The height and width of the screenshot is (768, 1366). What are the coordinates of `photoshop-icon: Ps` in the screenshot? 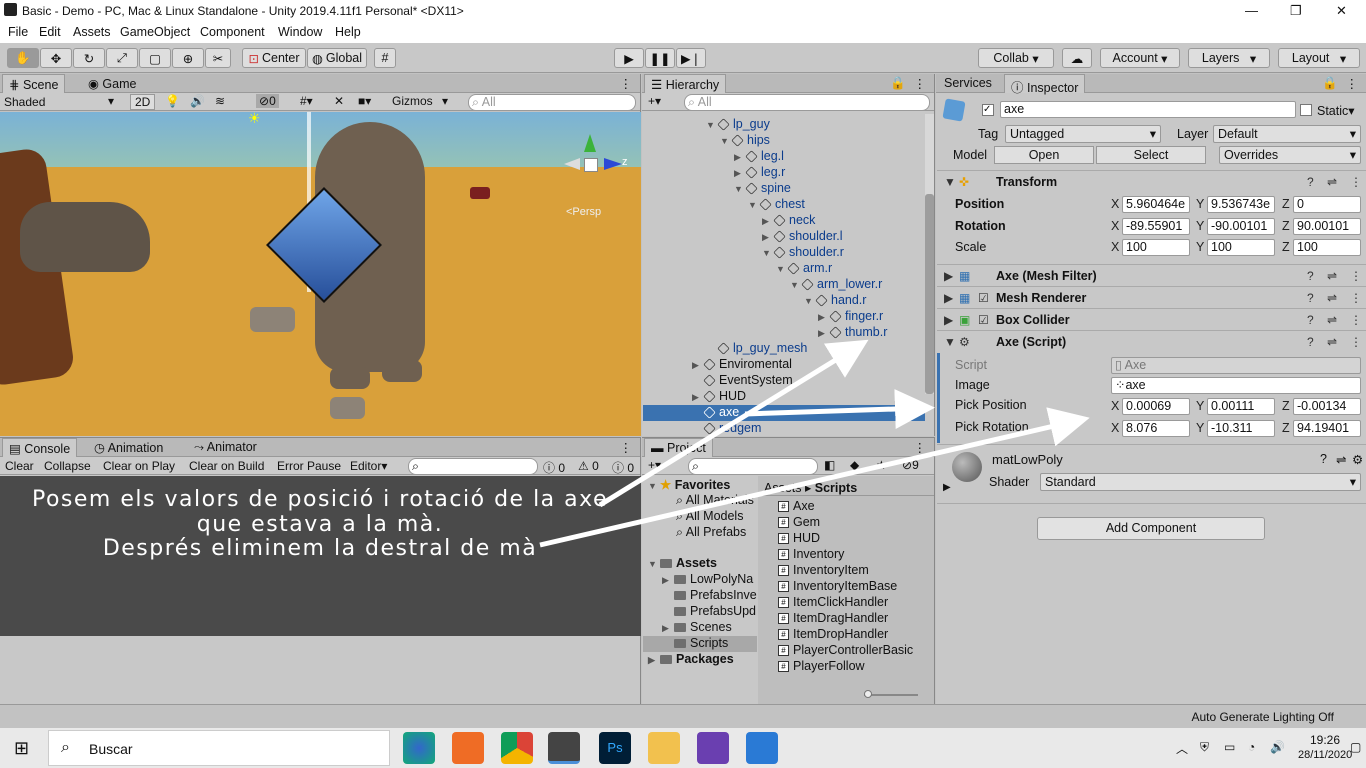 It's located at (615, 748).